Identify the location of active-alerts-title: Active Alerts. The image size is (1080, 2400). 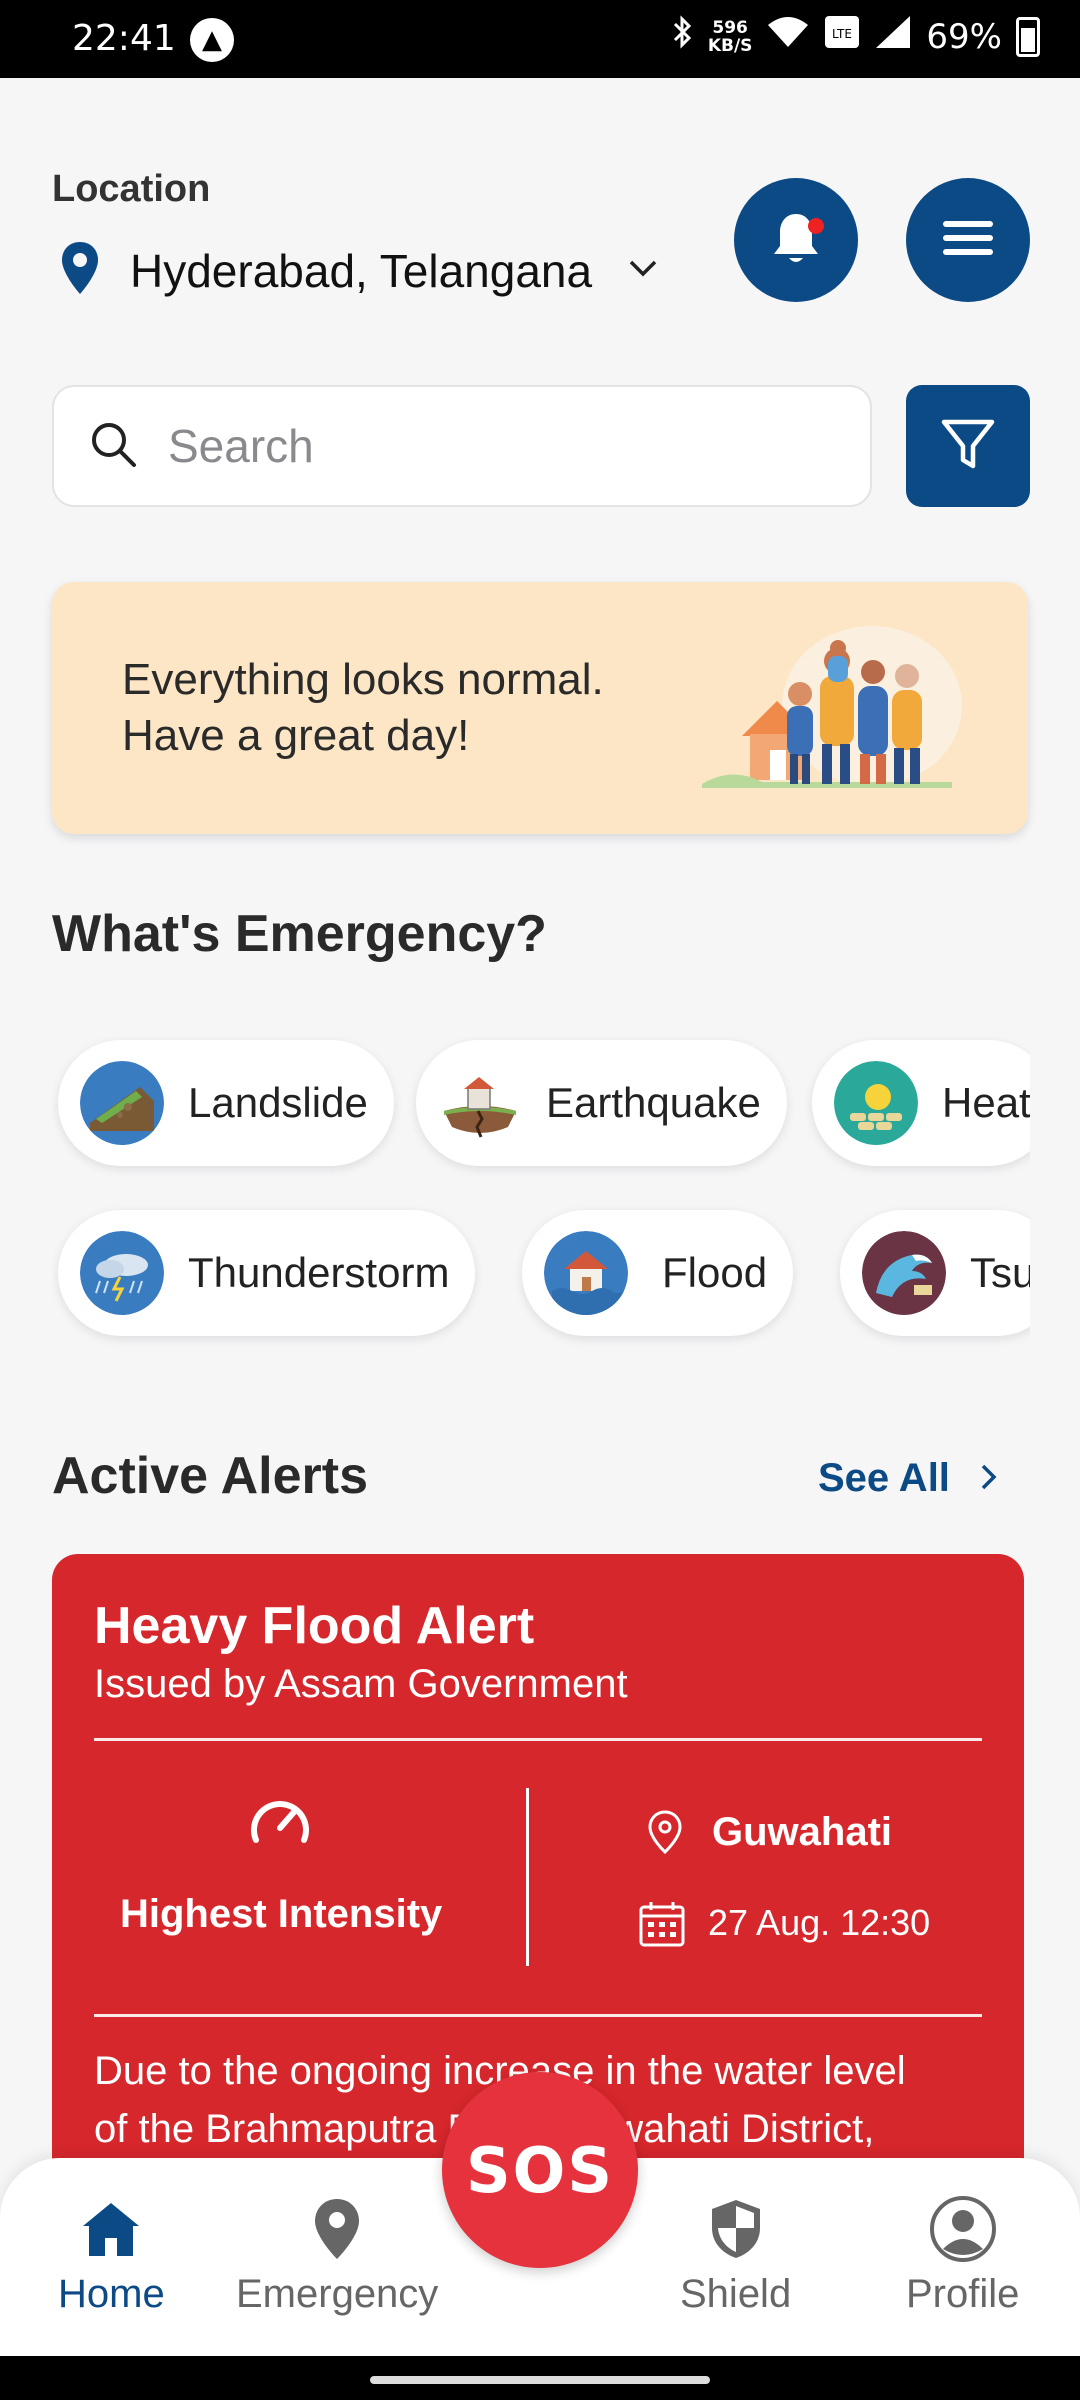
(210, 1476).